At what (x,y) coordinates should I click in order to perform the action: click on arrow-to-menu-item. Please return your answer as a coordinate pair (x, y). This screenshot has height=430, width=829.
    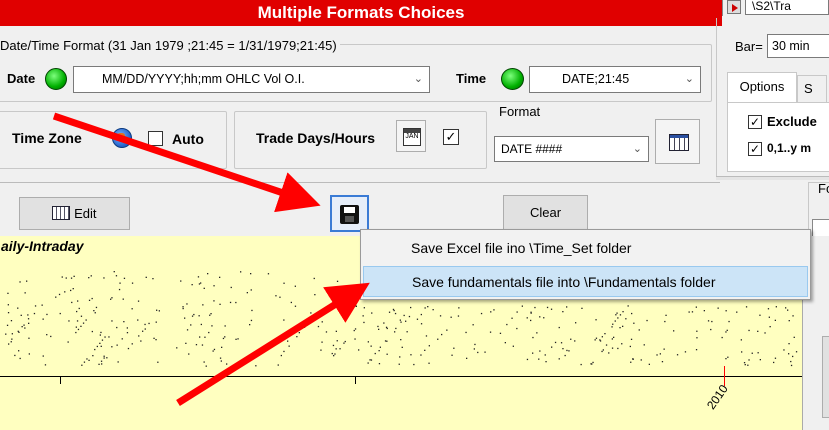
    Looking at the image, I should click on (273, 344).